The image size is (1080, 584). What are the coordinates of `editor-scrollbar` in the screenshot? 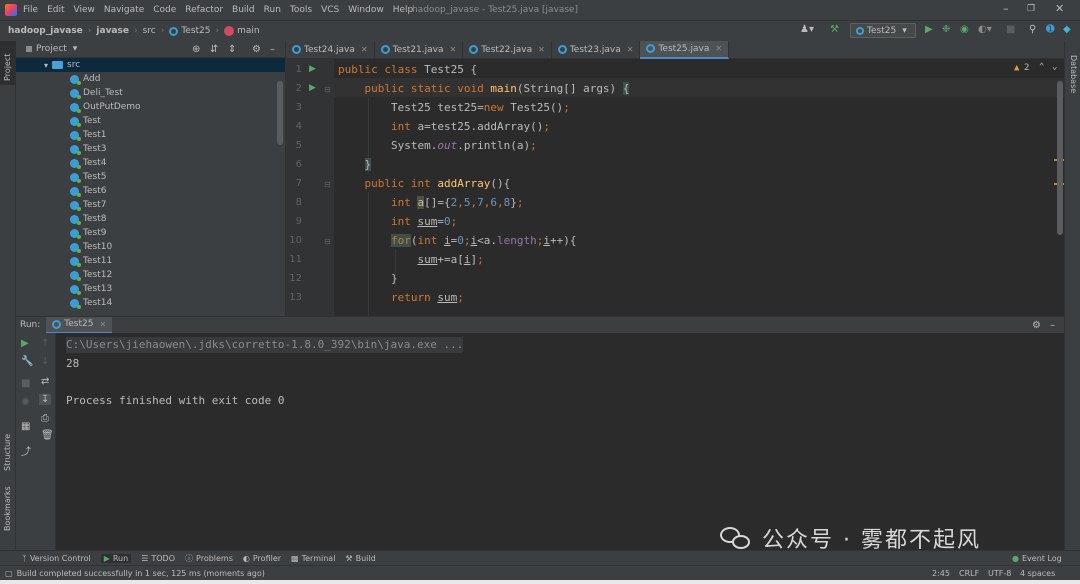 It's located at (1060, 158).